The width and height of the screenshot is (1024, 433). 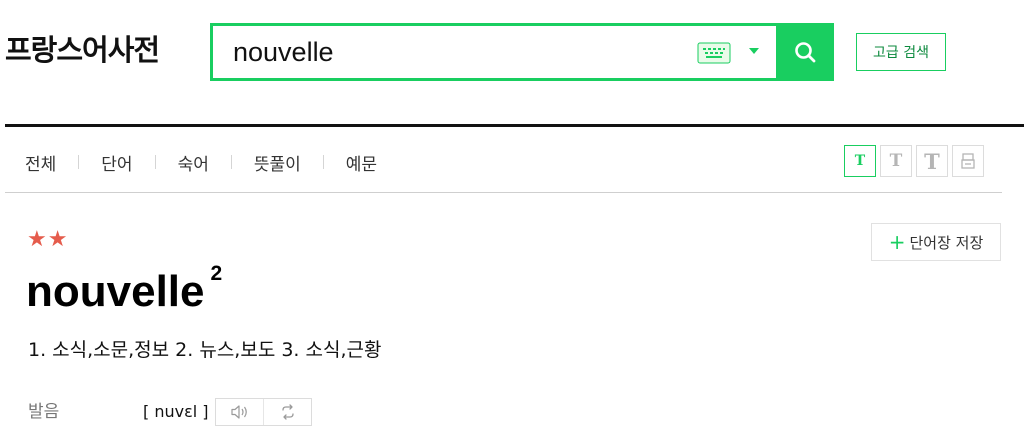 What do you see at coordinates (205, 350) in the screenshot?
I see `entry-meanings: 1. 소식,소문,정보 2. 뉴스,보도 3. 소식,근황` at bounding box center [205, 350].